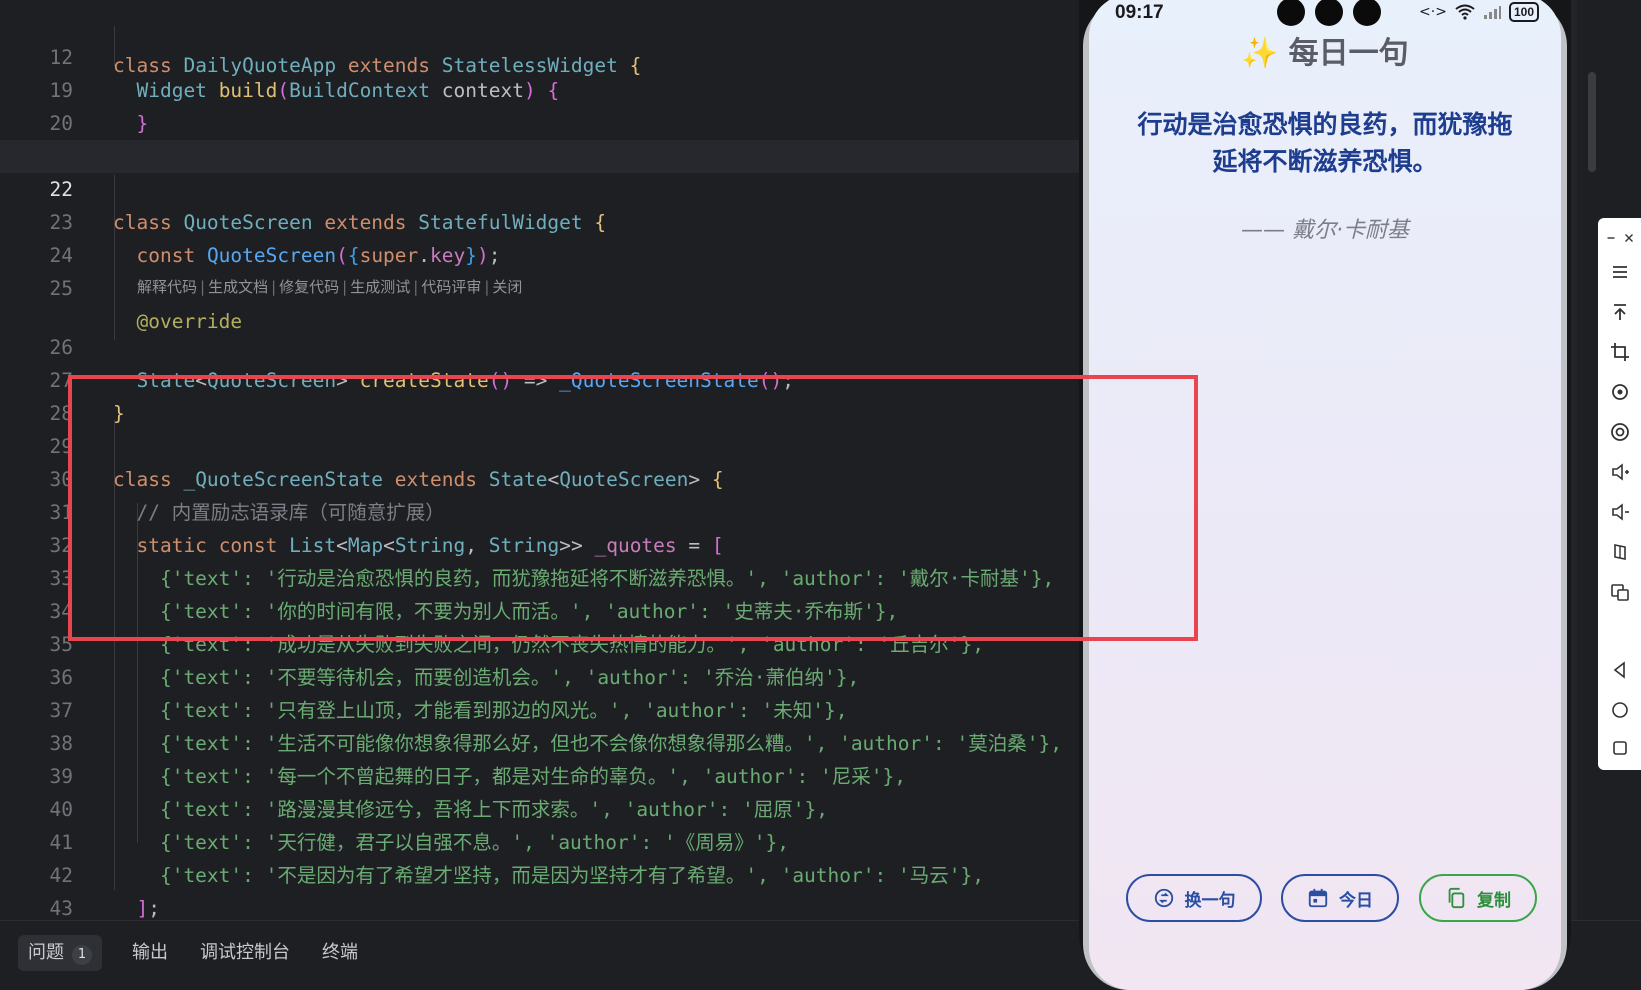 Image resolution: width=1641 pixels, height=990 pixels. Describe the element at coordinates (1629, 238) in the screenshot. I see `close-icon` at that location.